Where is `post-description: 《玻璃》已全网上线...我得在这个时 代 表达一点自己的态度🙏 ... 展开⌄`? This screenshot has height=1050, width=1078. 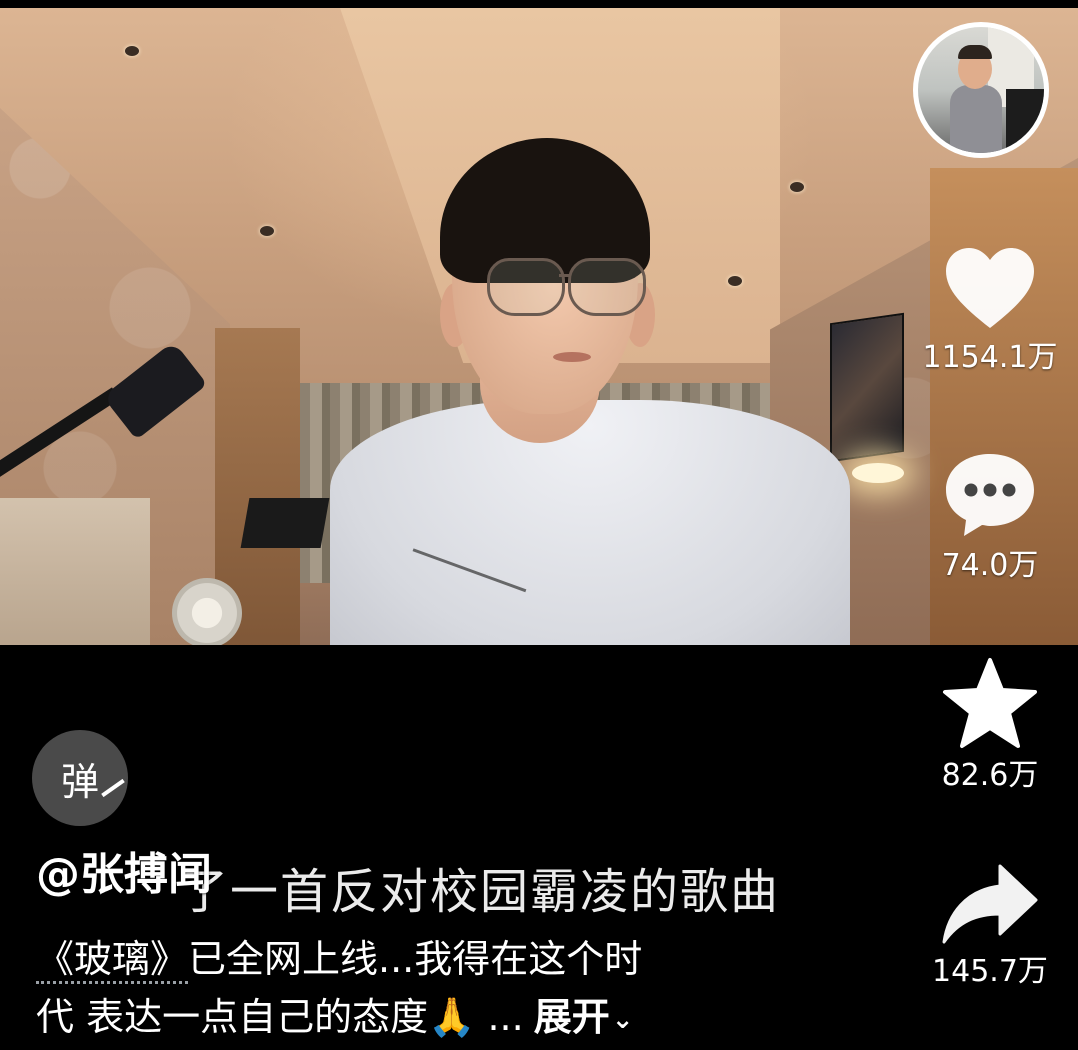 post-description: 《玻璃》已全网上线...我得在这个时 代 表达一点自己的态度🙏 ... 展开⌄ is located at coordinates (466, 989).